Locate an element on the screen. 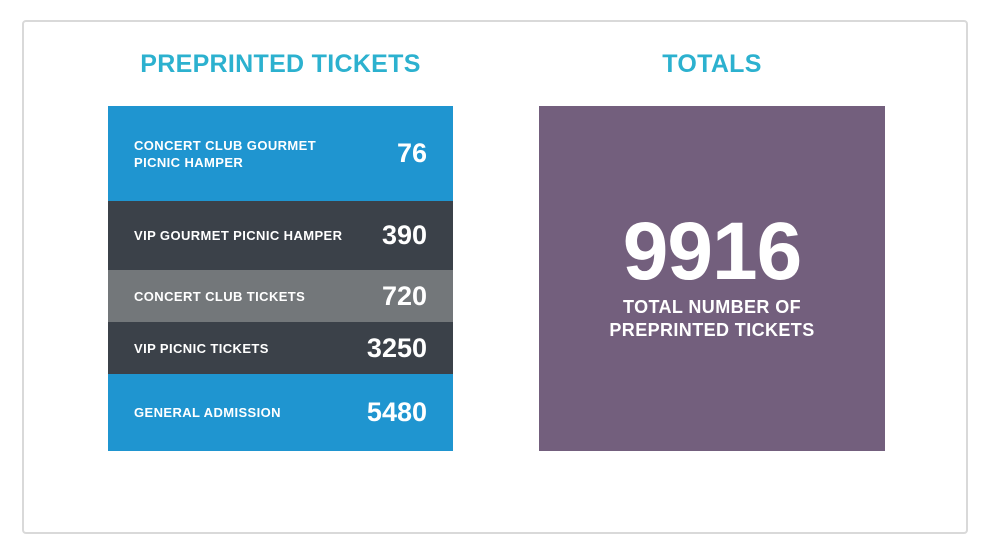 Image resolution: width=1000 pixels, height=554 pixels. ticket-count: 390 is located at coordinates (404, 235).